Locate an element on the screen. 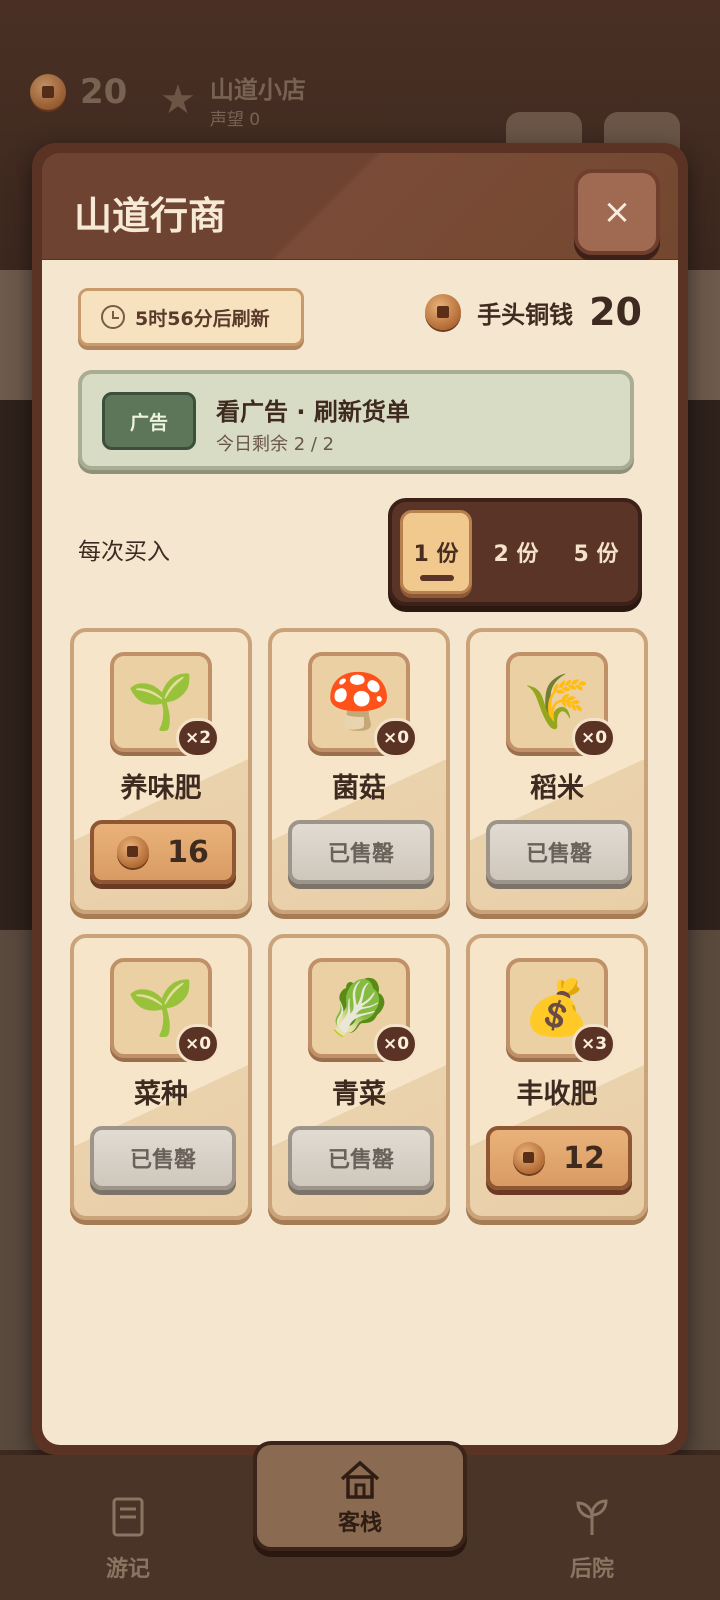 The image size is (720, 1600). buy-button: 16 is located at coordinates (163, 852).